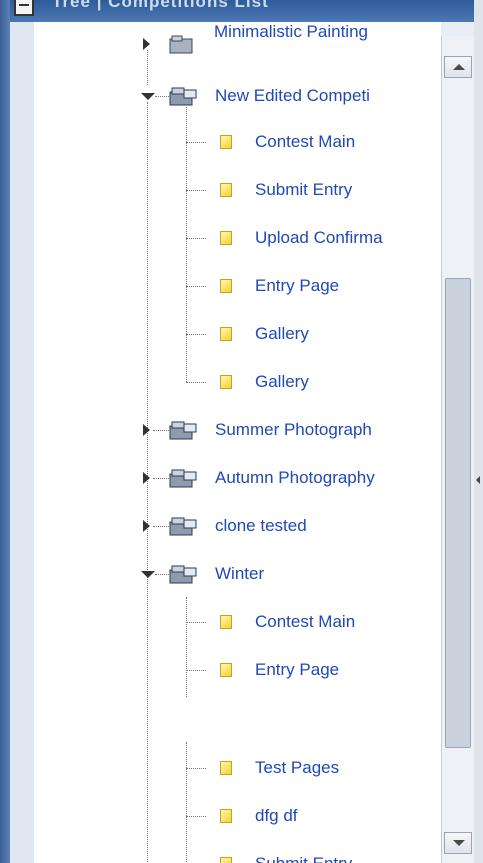 The width and height of the screenshot is (483, 863). What do you see at coordinates (22, 431) in the screenshot?
I see `window-frame-inner` at bounding box center [22, 431].